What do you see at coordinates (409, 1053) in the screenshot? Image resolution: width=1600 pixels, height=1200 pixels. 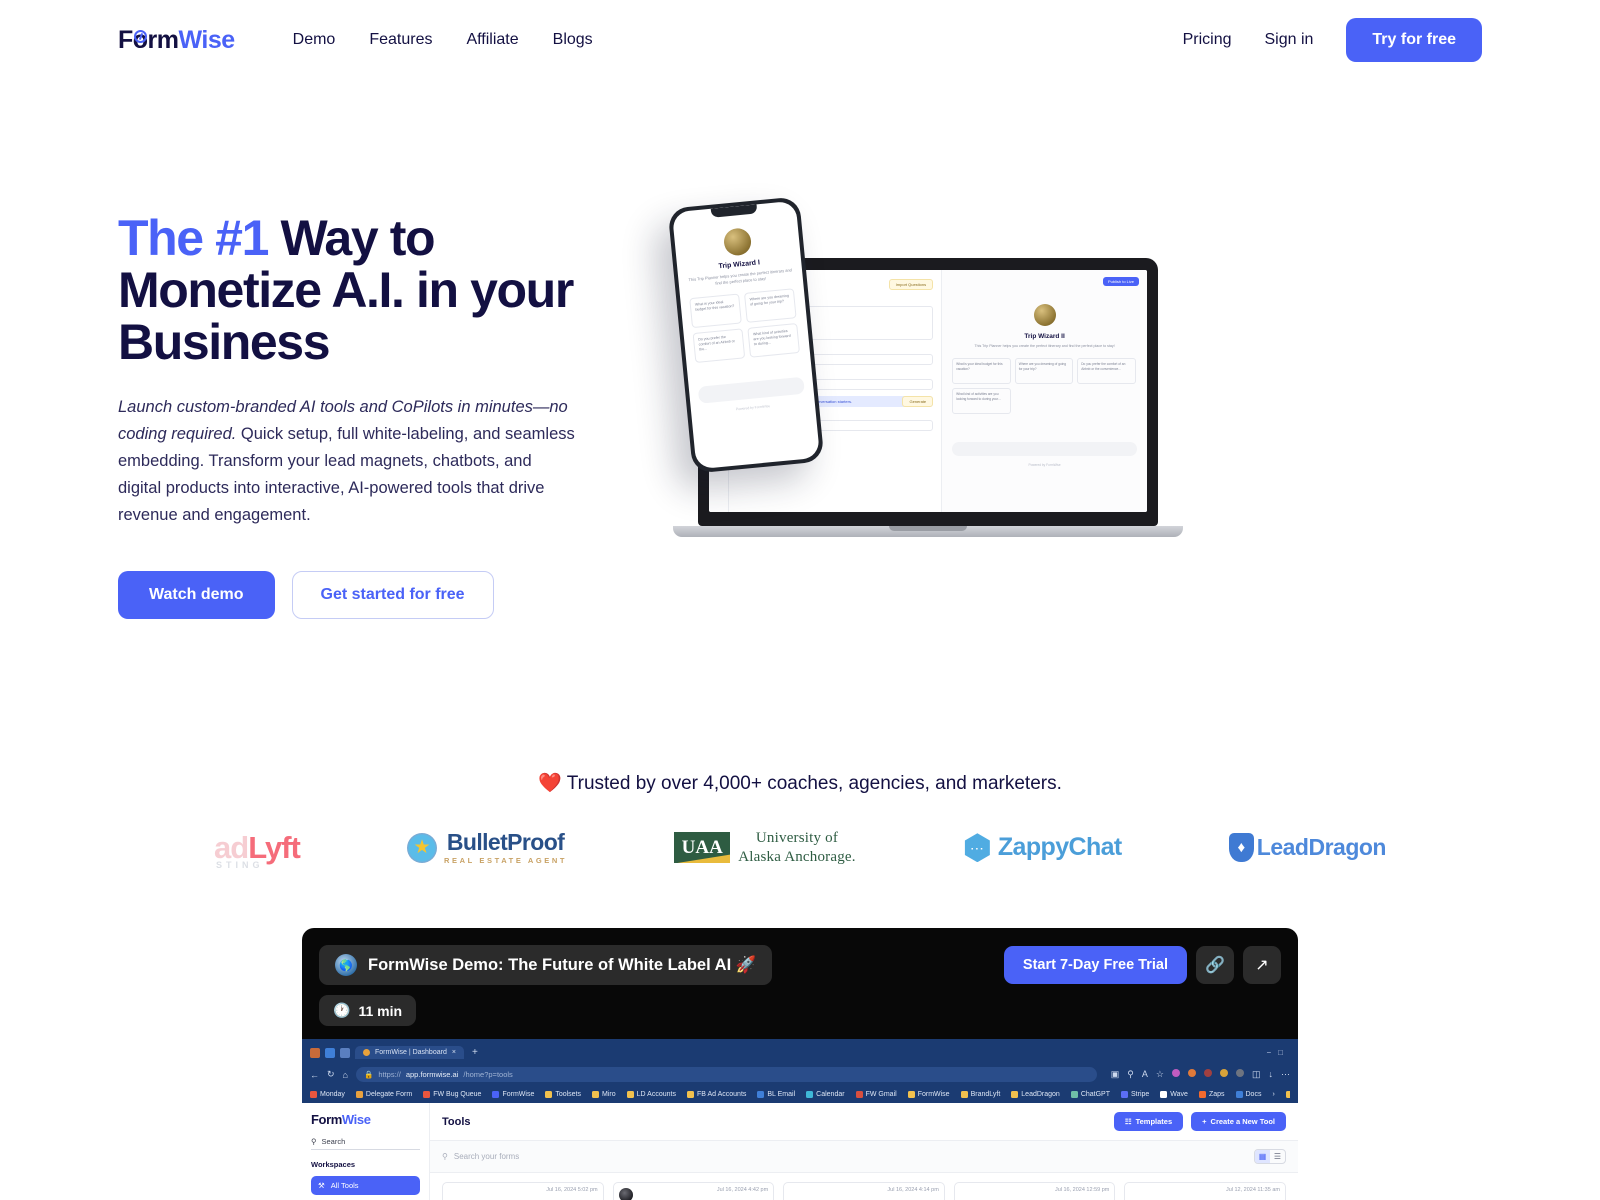 I see `browser-tab: FormWise | Dashboard ×` at bounding box center [409, 1053].